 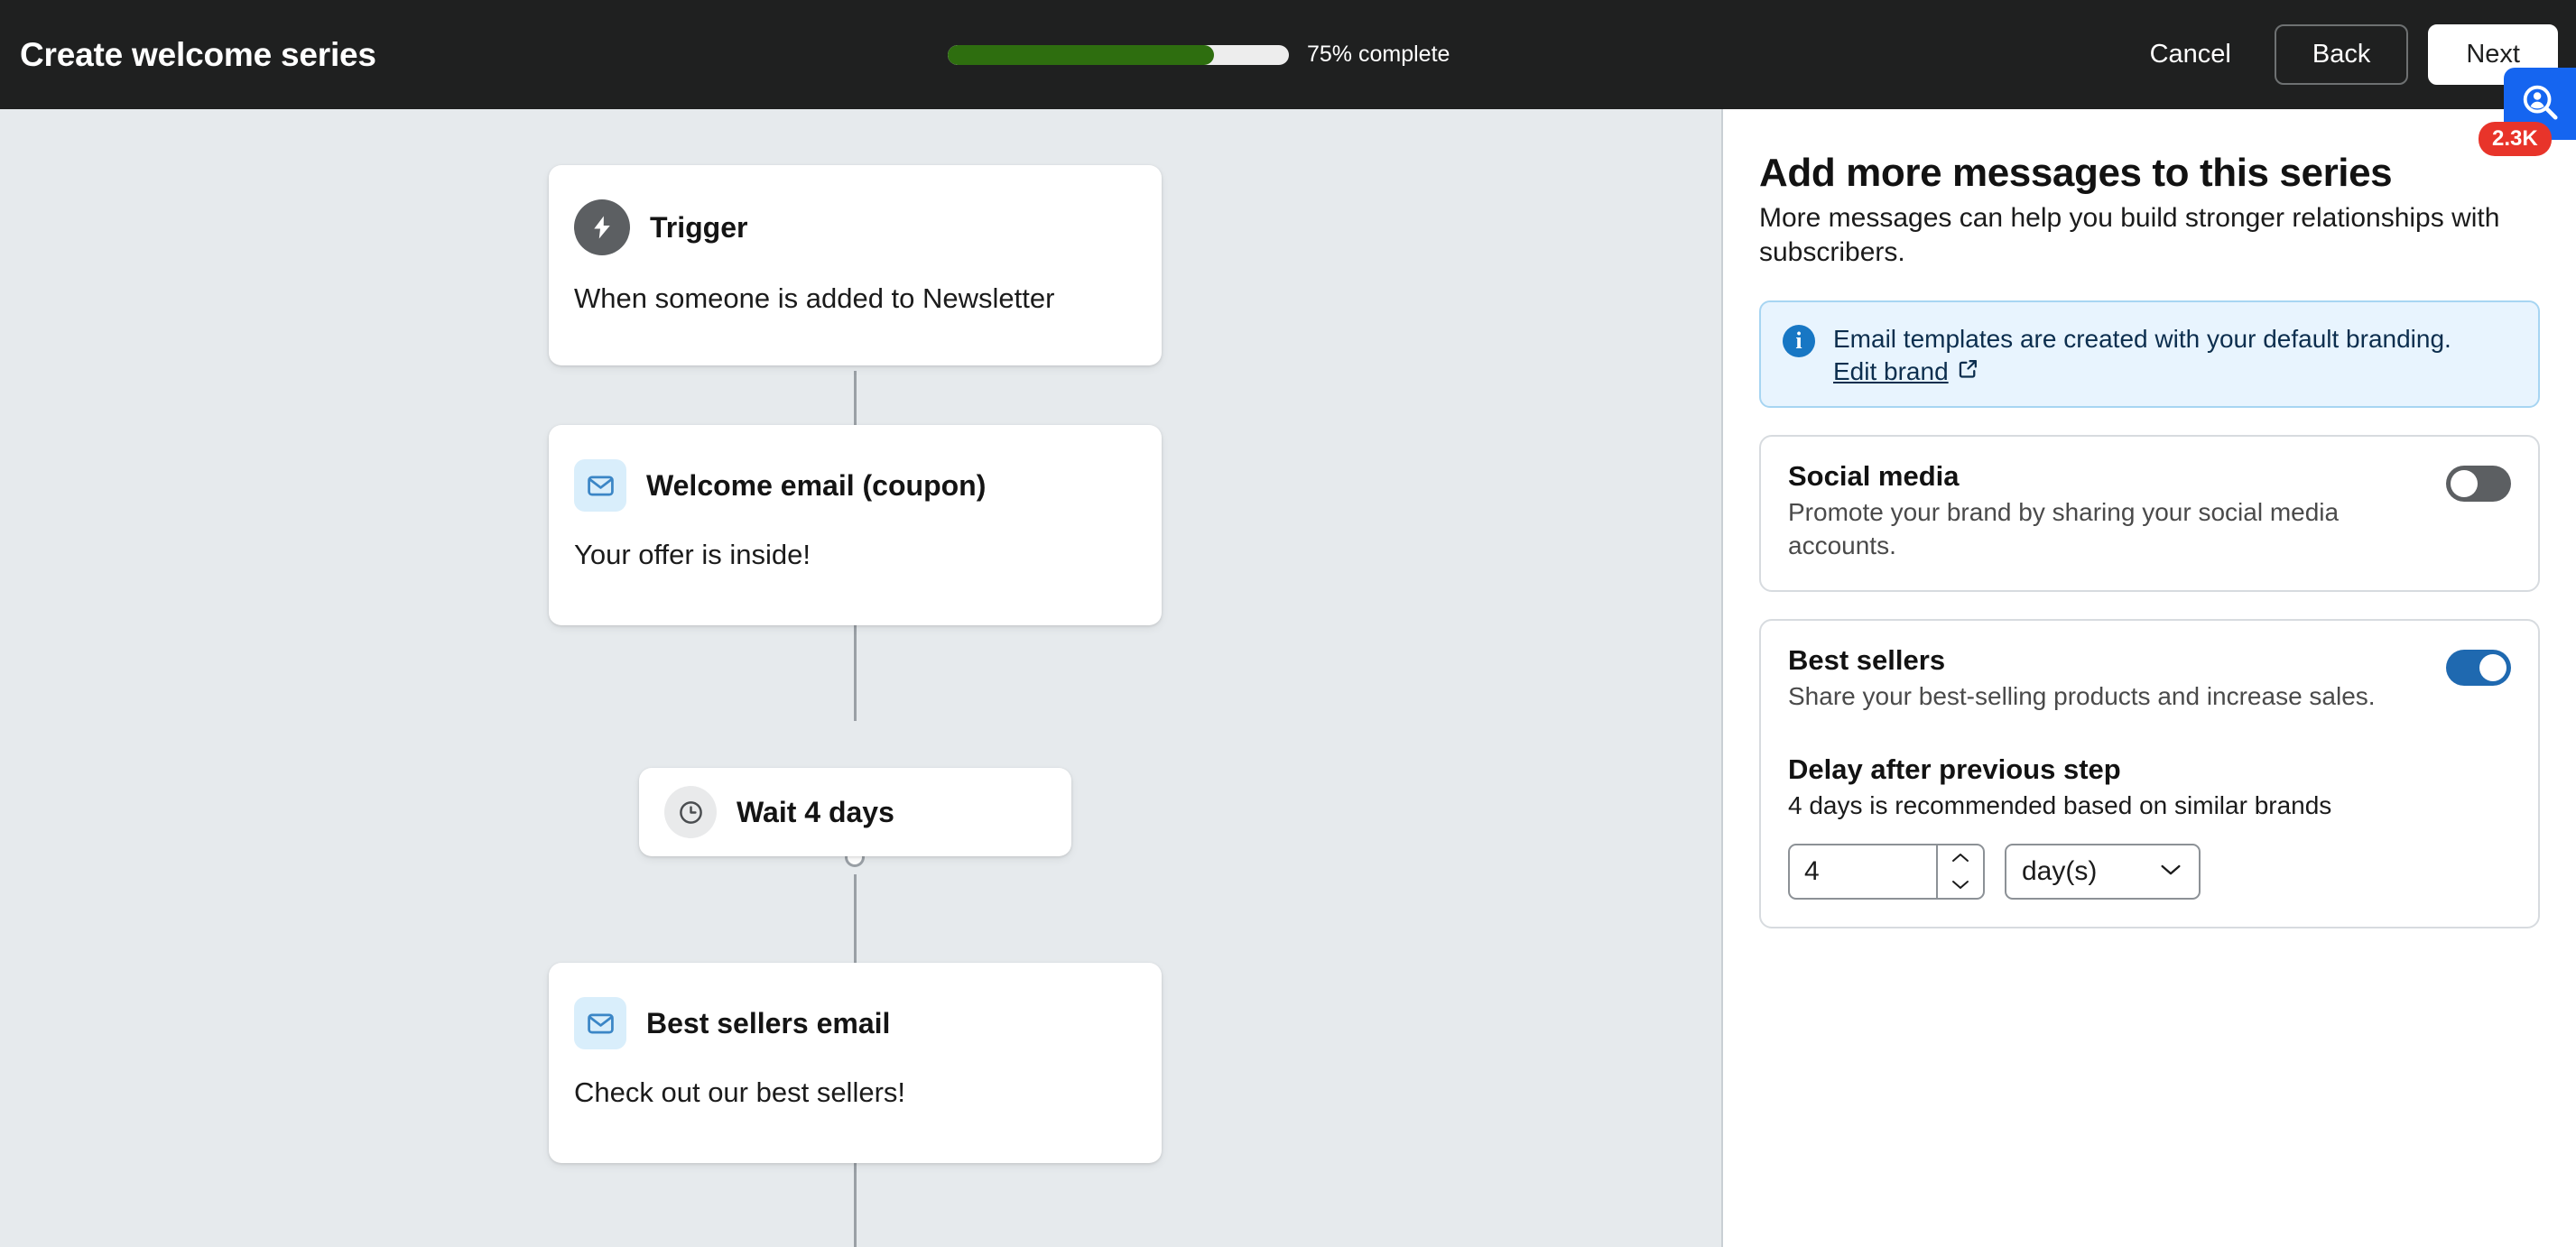 I want to click on page-title: Create welcome series, so click(x=198, y=54).